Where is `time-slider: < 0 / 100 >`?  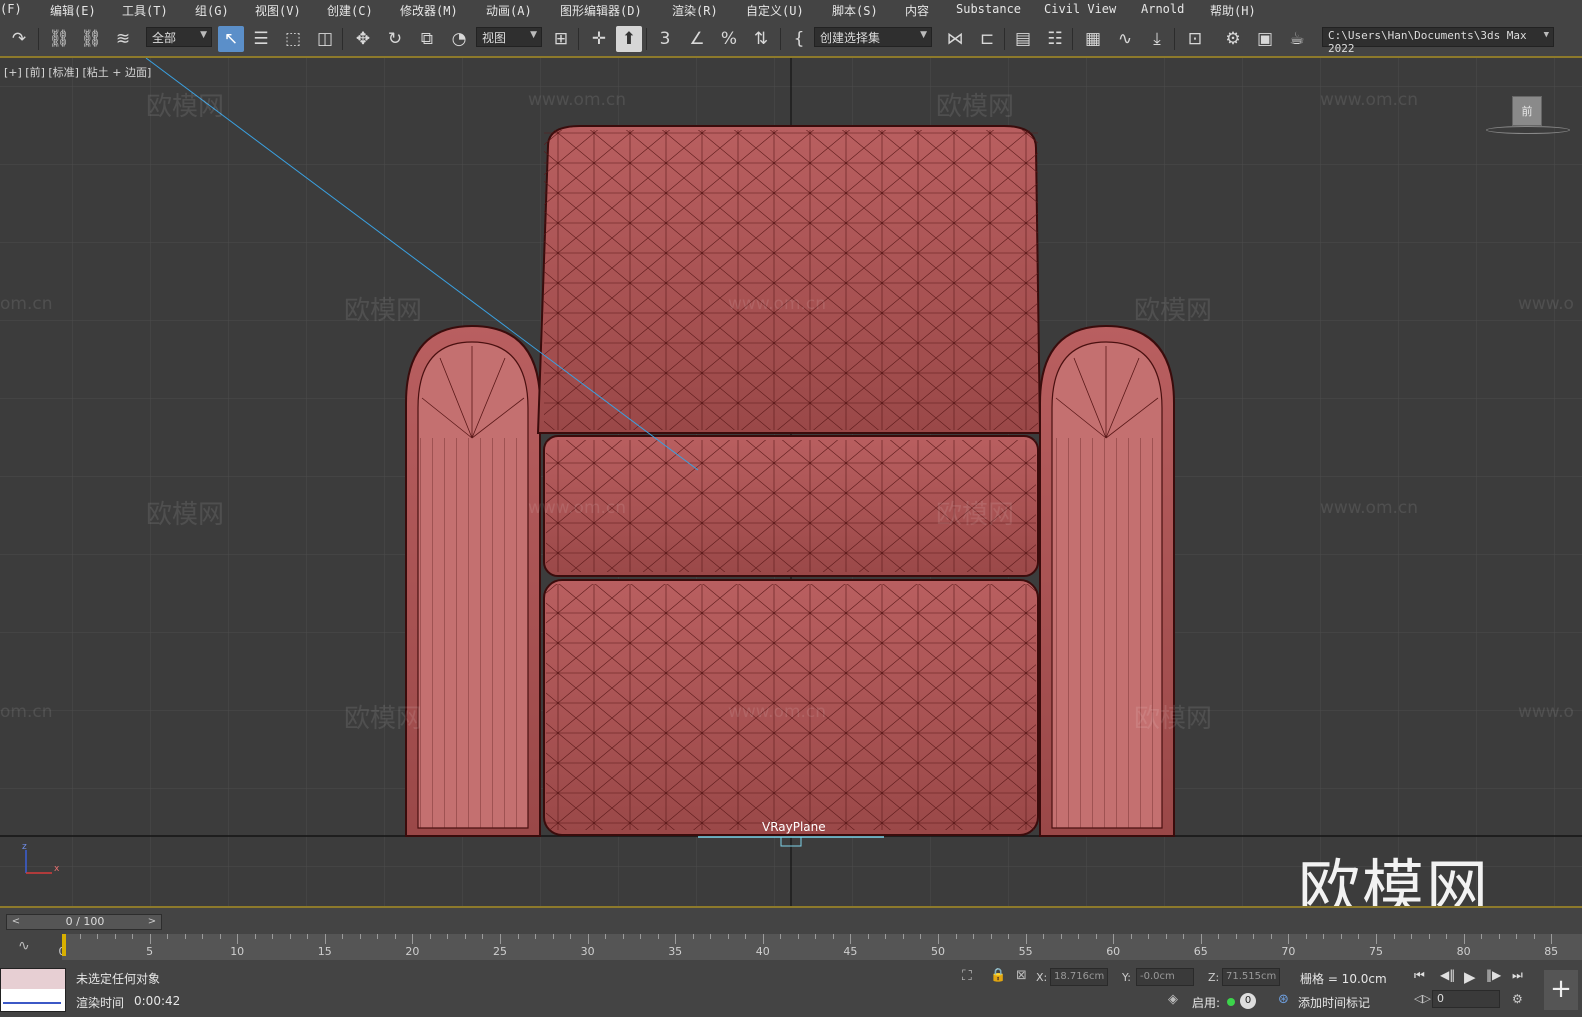
time-slider: < 0 / 100 > is located at coordinates (84, 922).